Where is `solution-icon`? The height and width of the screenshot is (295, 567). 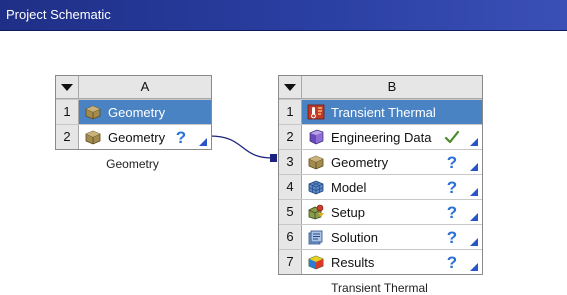
solution-icon is located at coordinates (316, 237).